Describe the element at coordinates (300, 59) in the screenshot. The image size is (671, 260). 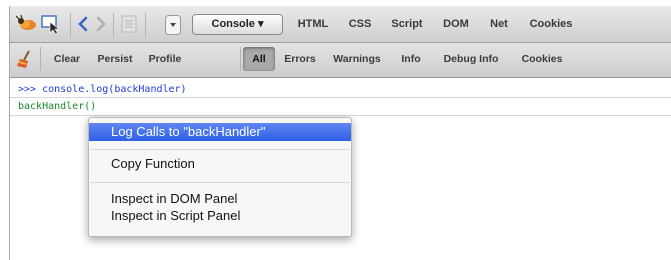
I see `filter-errors-button: Errors` at that location.